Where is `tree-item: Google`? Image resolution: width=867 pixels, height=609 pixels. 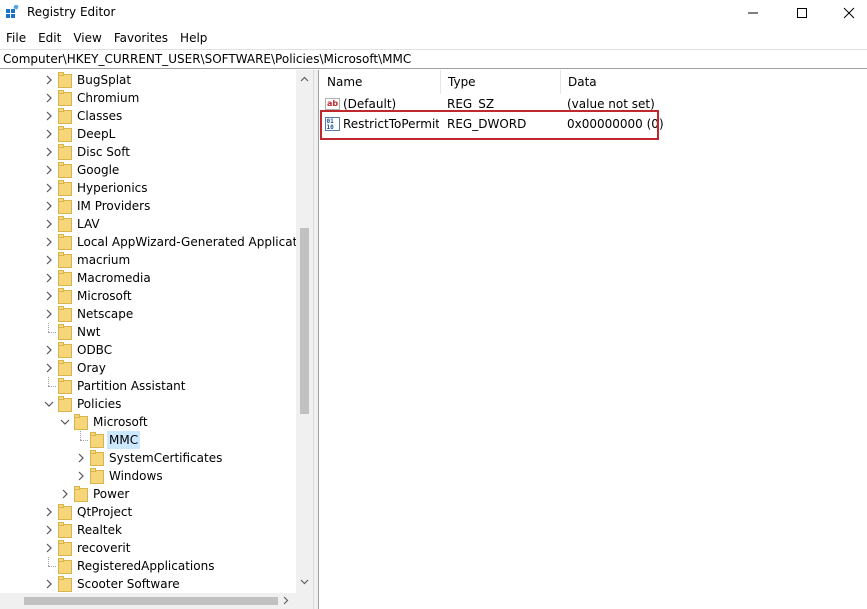 tree-item: Google is located at coordinates (148, 170).